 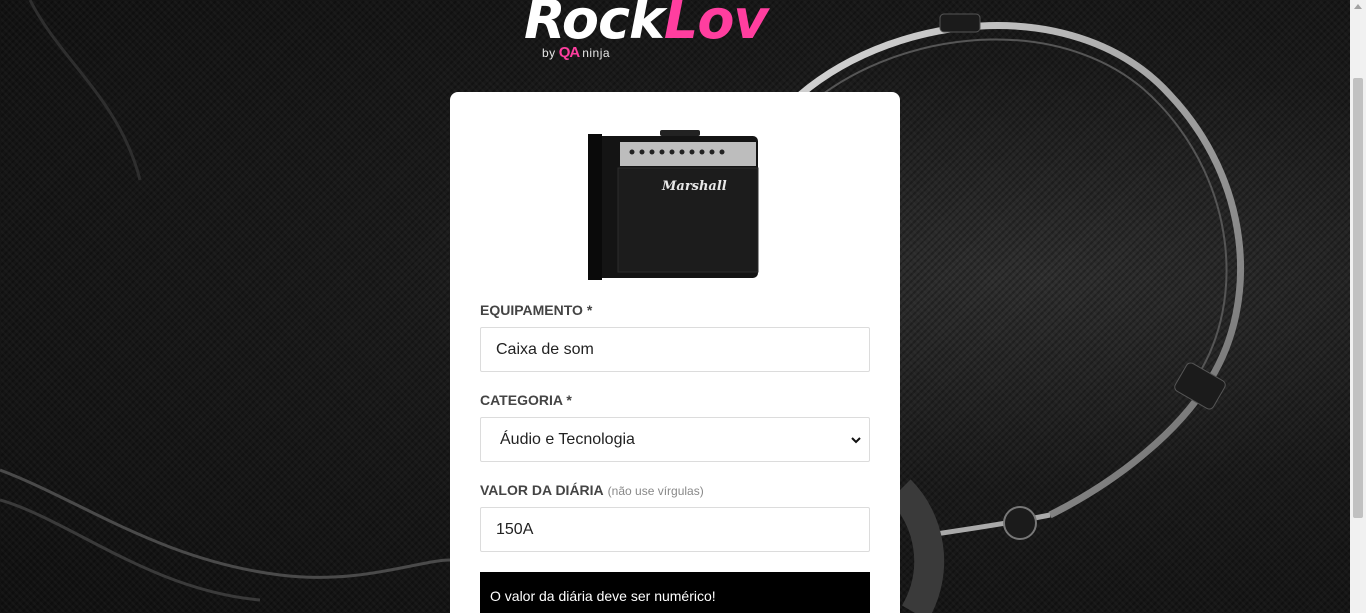 I want to click on equipment-input-value: Caixa de som, so click(x=545, y=349).